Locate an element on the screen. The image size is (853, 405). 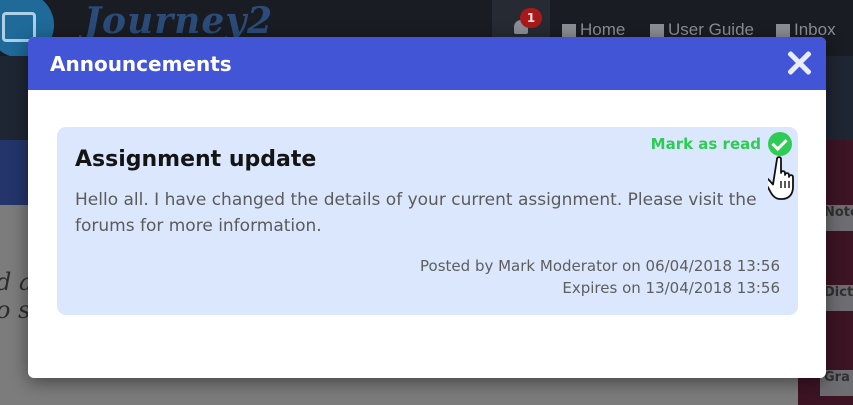
mark-as-read-button: Mark as read is located at coordinates (721, 144).